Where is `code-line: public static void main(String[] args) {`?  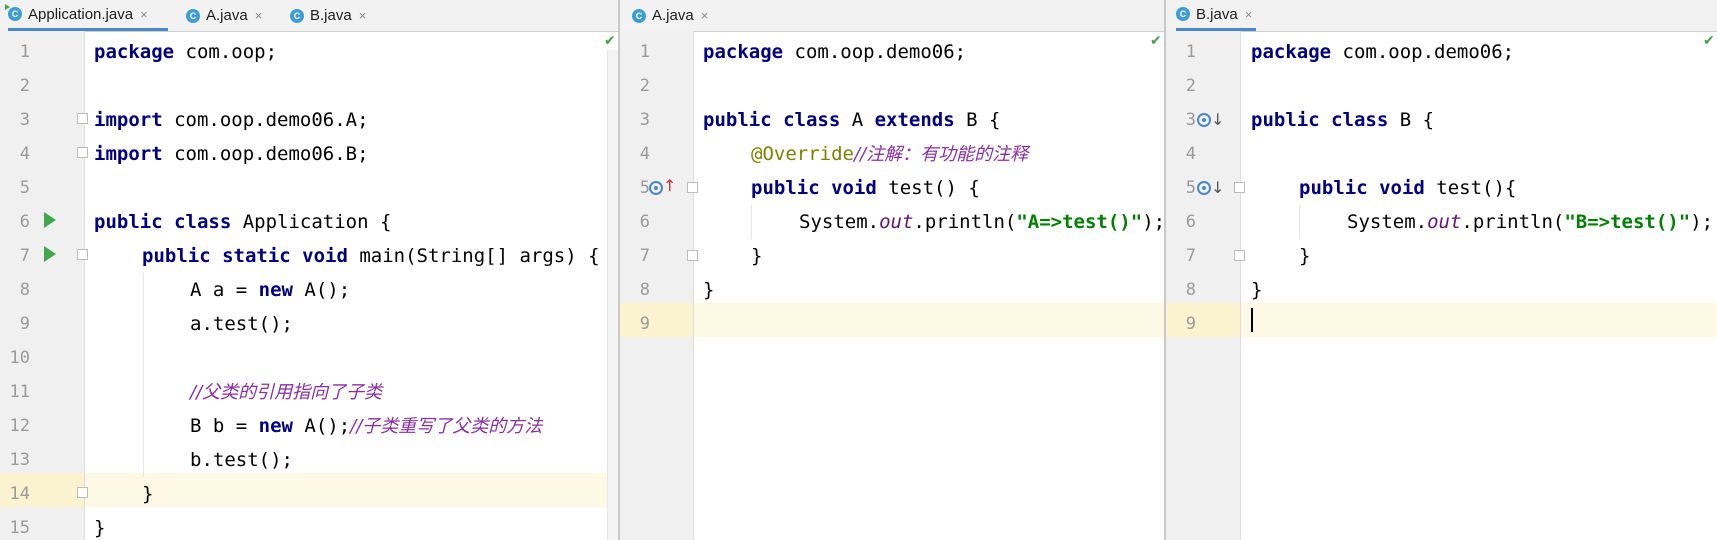 code-line: public static void main(String[] args) { is located at coordinates (371, 256).